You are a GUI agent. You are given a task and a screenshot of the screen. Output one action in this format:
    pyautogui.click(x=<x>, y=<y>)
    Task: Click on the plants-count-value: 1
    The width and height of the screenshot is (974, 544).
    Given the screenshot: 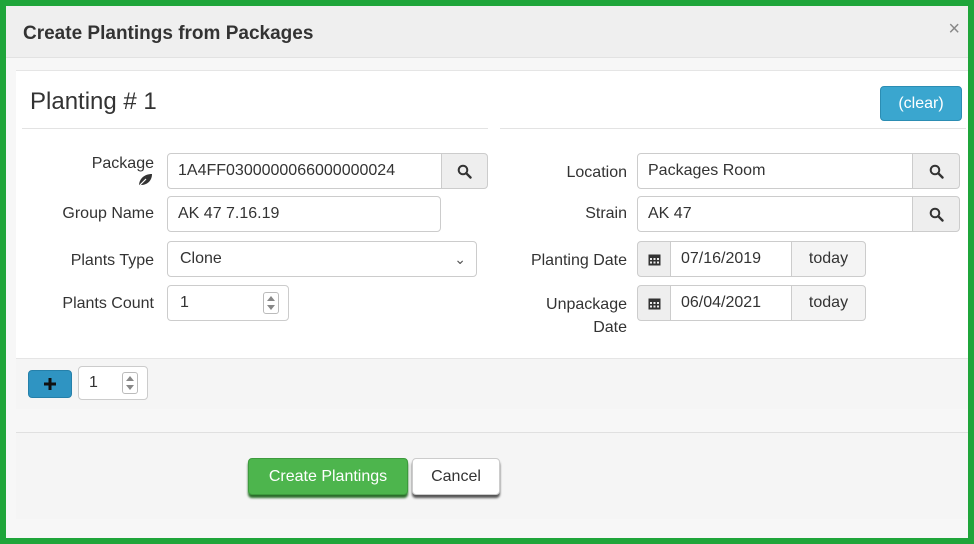 What is the action you would take?
    pyautogui.click(x=184, y=302)
    